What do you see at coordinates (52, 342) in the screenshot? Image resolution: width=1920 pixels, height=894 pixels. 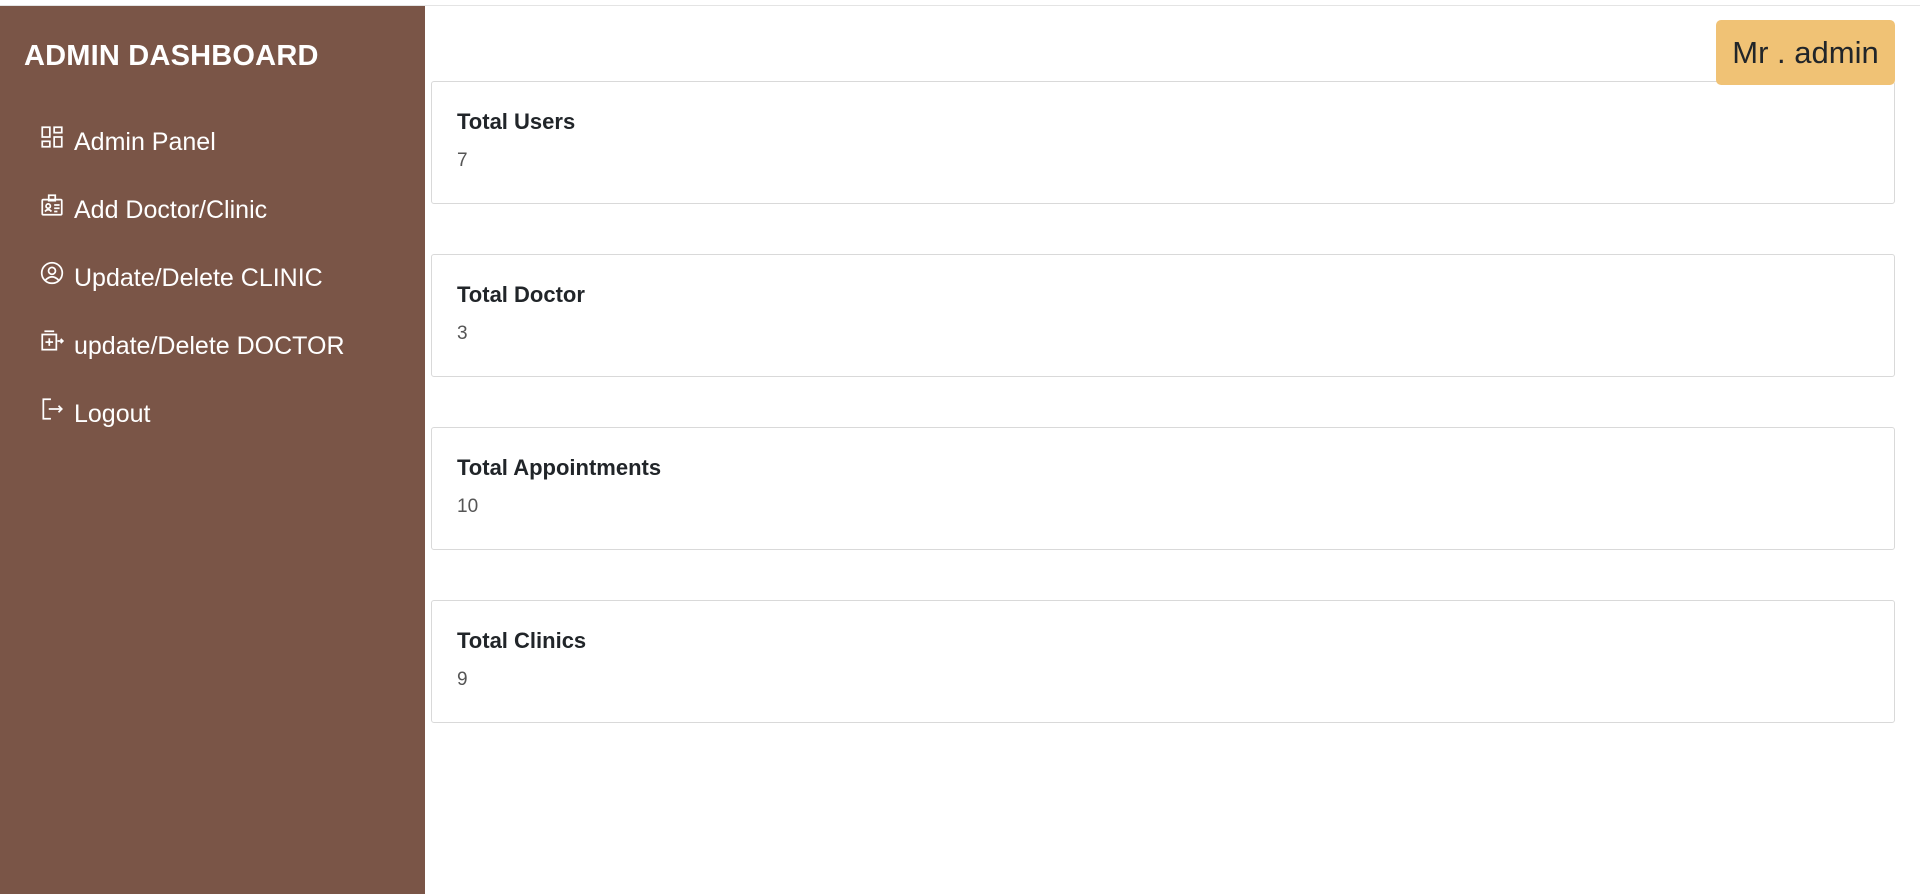 I see `hospital-transfer-icon` at bounding box center [52, 342].